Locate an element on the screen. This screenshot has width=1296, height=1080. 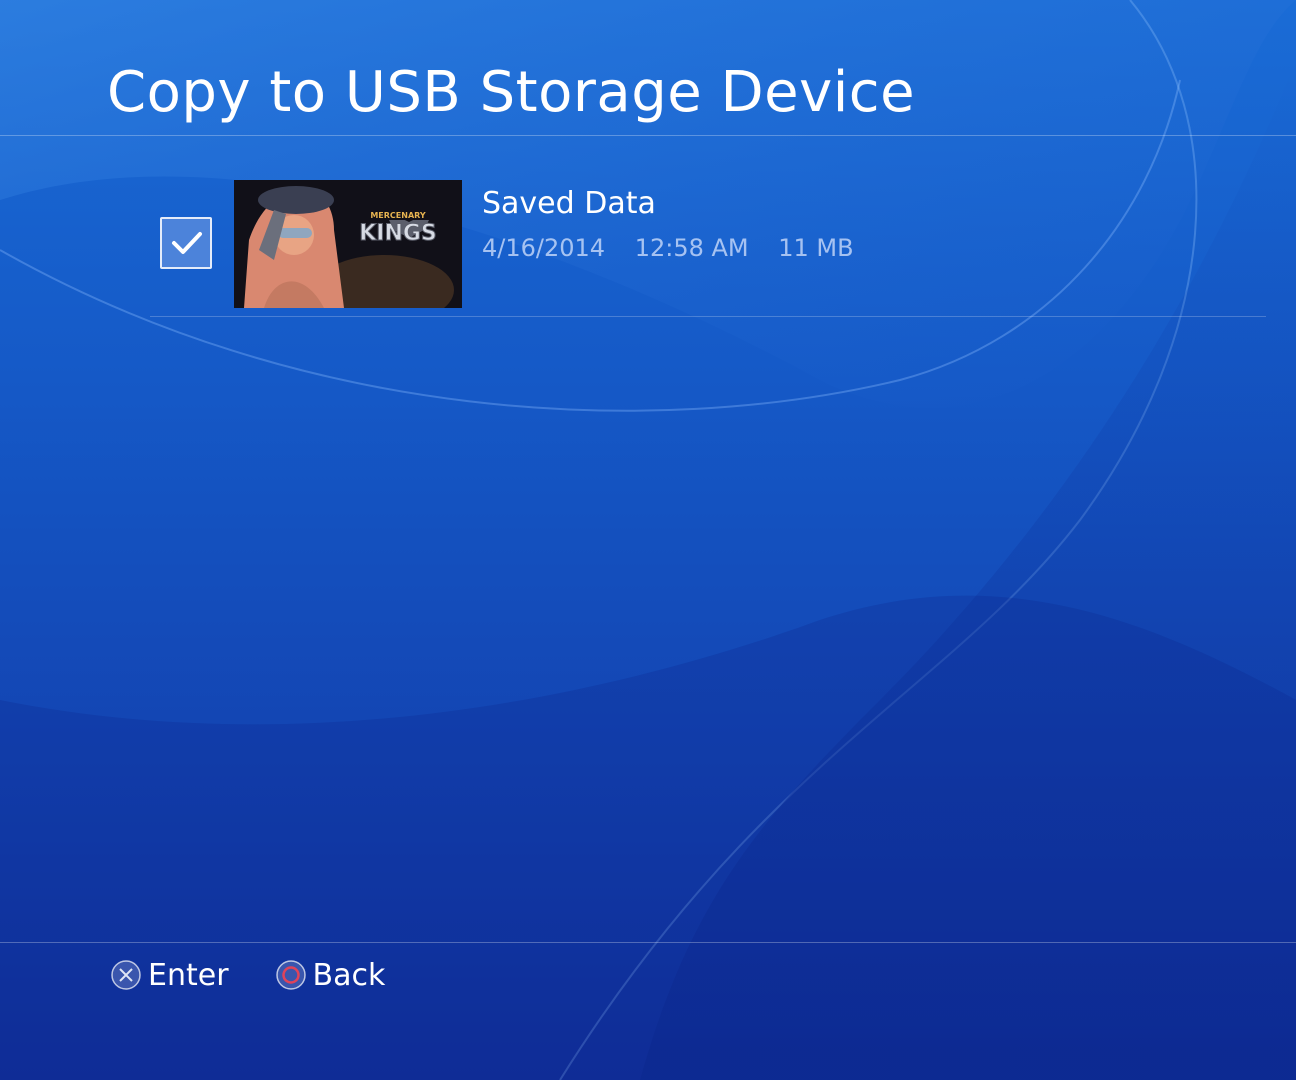
item-name: Saved Data is located at coordinates (569, 203).